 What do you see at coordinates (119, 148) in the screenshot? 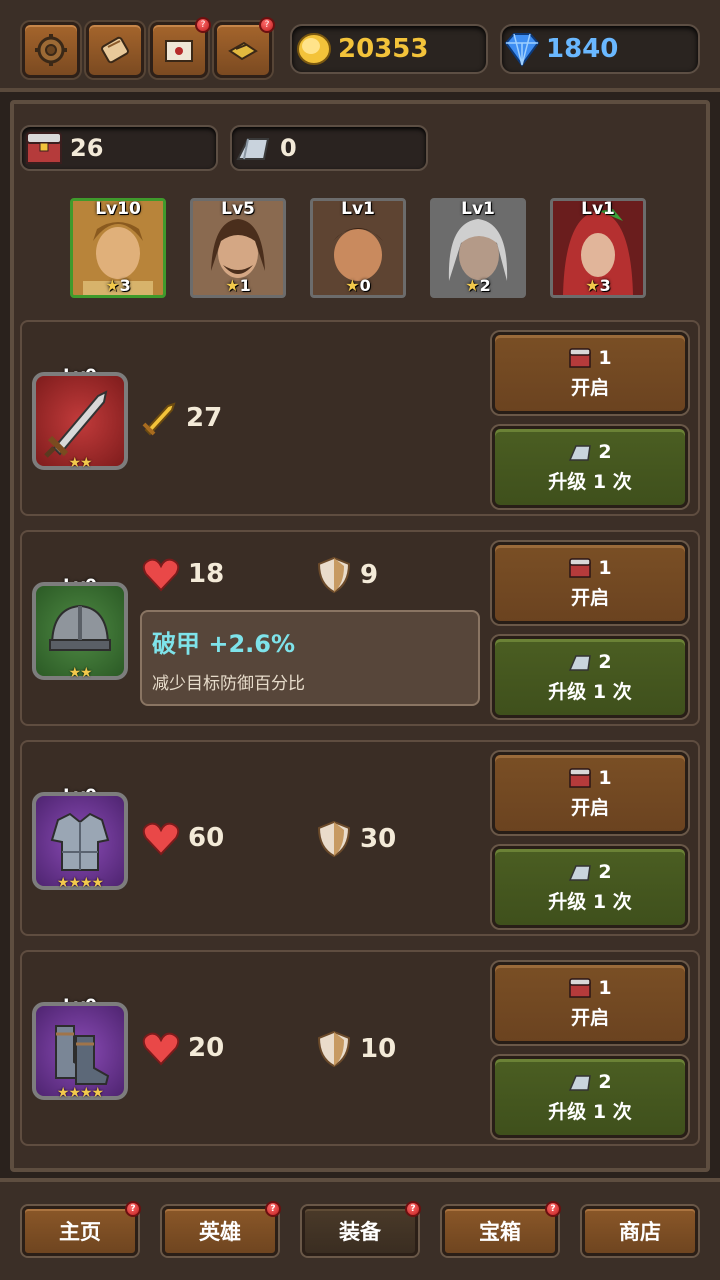
I see `chest-counter: 26` at bounding box center [119, 148].